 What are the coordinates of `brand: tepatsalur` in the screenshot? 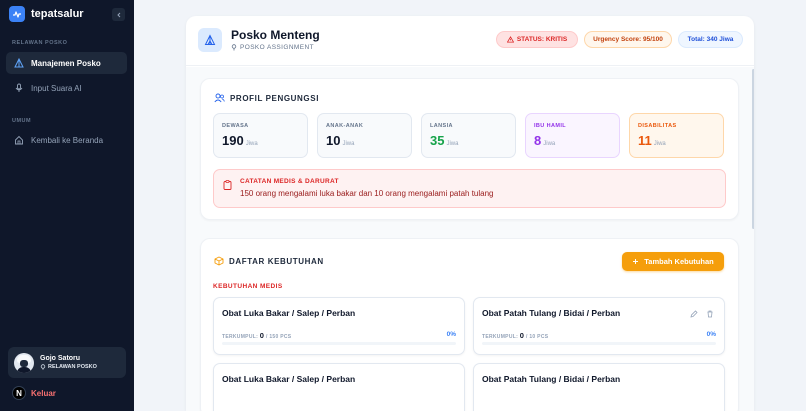 It's located at (46, 14).